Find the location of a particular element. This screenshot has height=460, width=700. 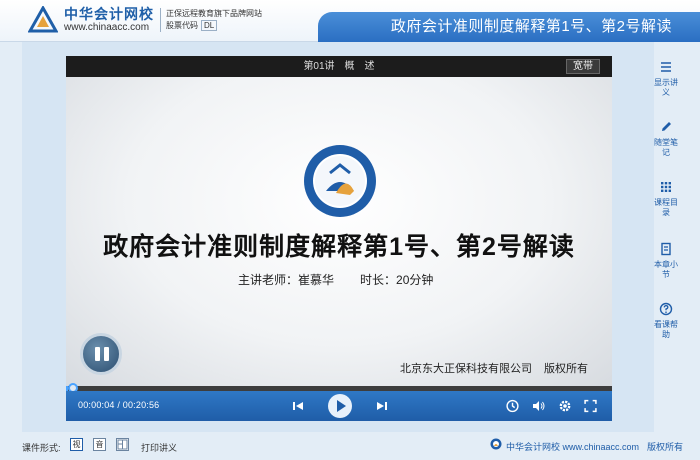

brand: 中华会计网校 www.chinaacc.com is located at coordinates (109, 20).